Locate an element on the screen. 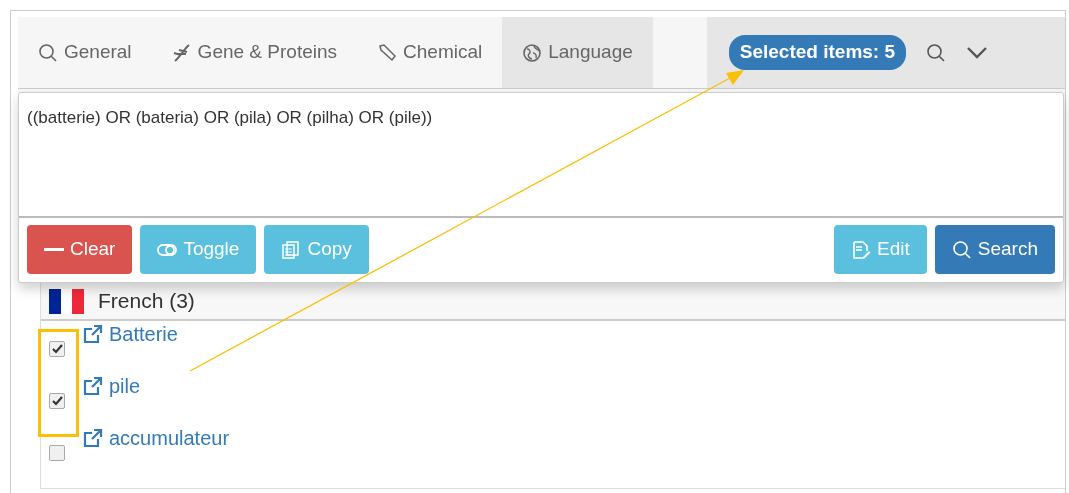 The width and height of the screenshot is (1069, 493). minus-icon is located at coordinates (54, 249).